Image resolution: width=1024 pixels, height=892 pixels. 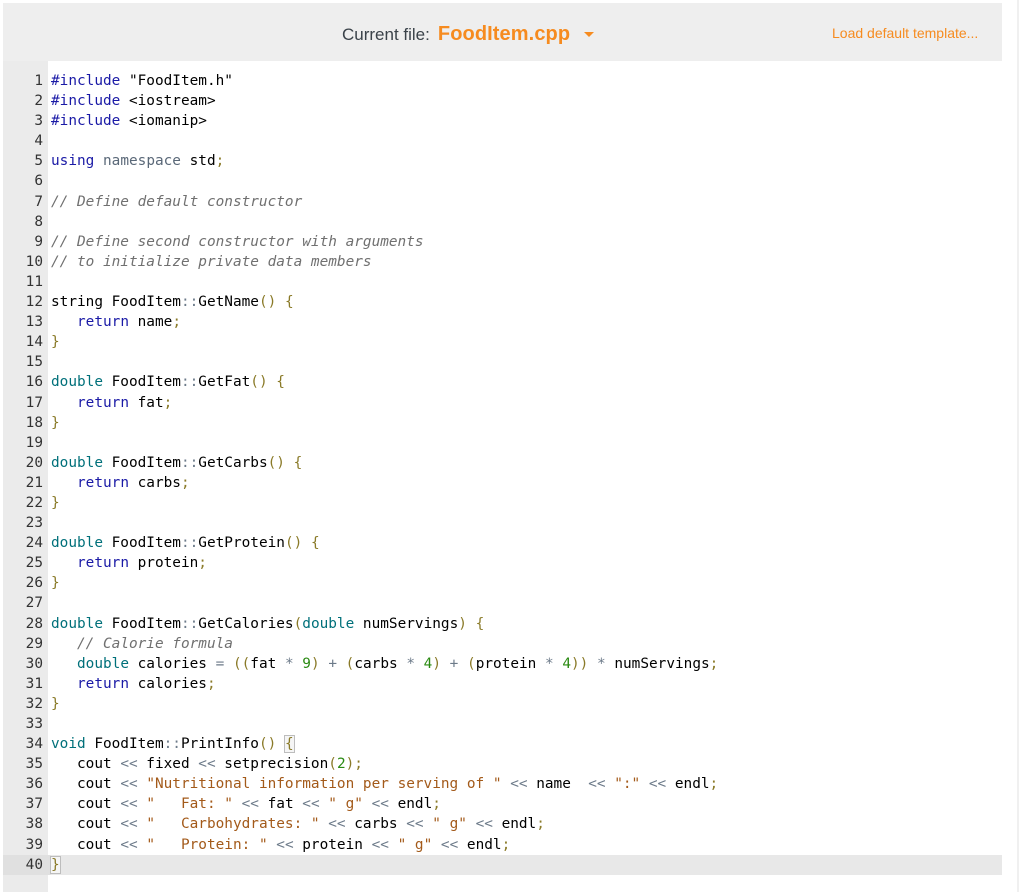 I want to click on code-token: numServings, so click(x=406, y=623).